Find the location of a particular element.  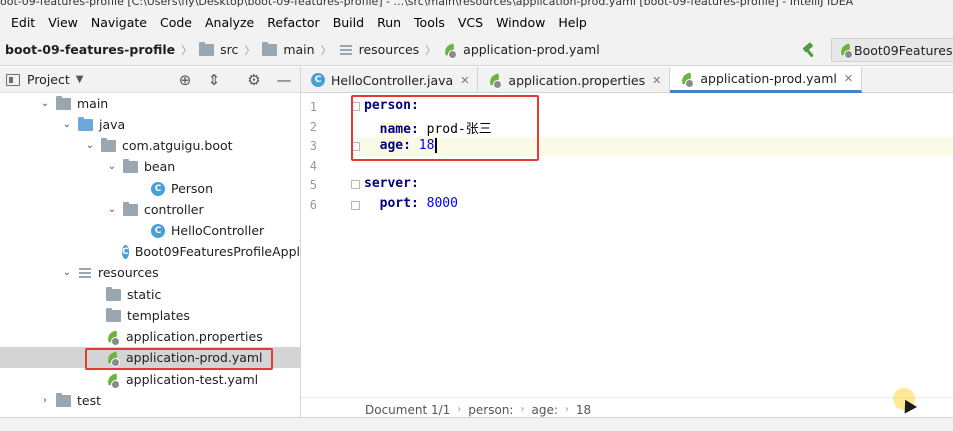

spring-boot-icon is located at coordinates (846, 51).